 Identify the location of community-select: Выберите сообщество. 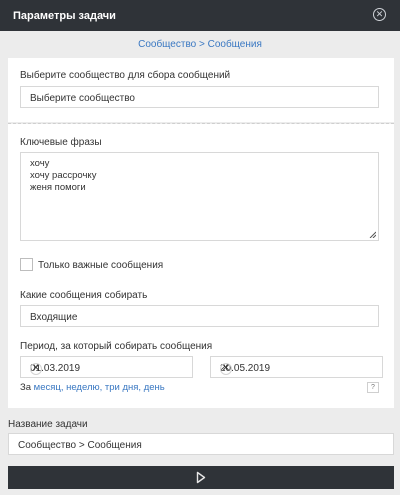
(199, 97).